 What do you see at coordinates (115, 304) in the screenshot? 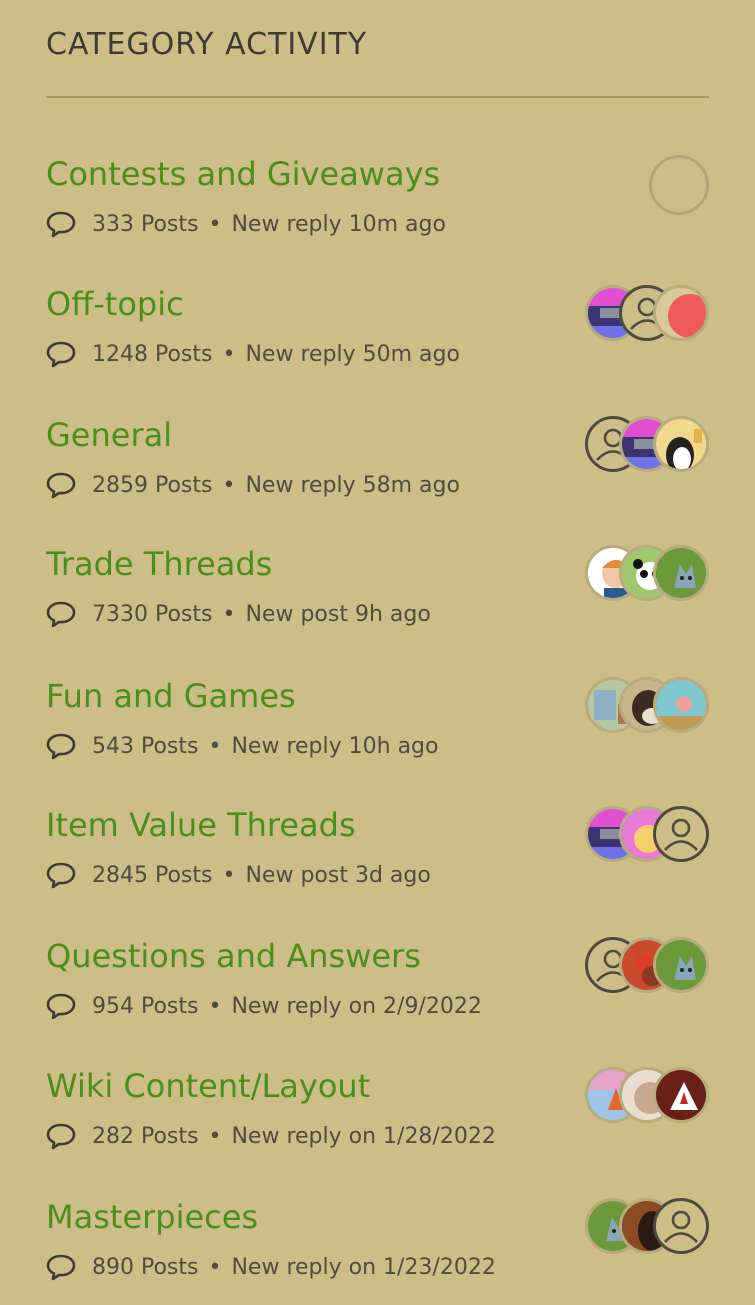
I see `category-link: Off-topic` at bounding box center [115, 304].